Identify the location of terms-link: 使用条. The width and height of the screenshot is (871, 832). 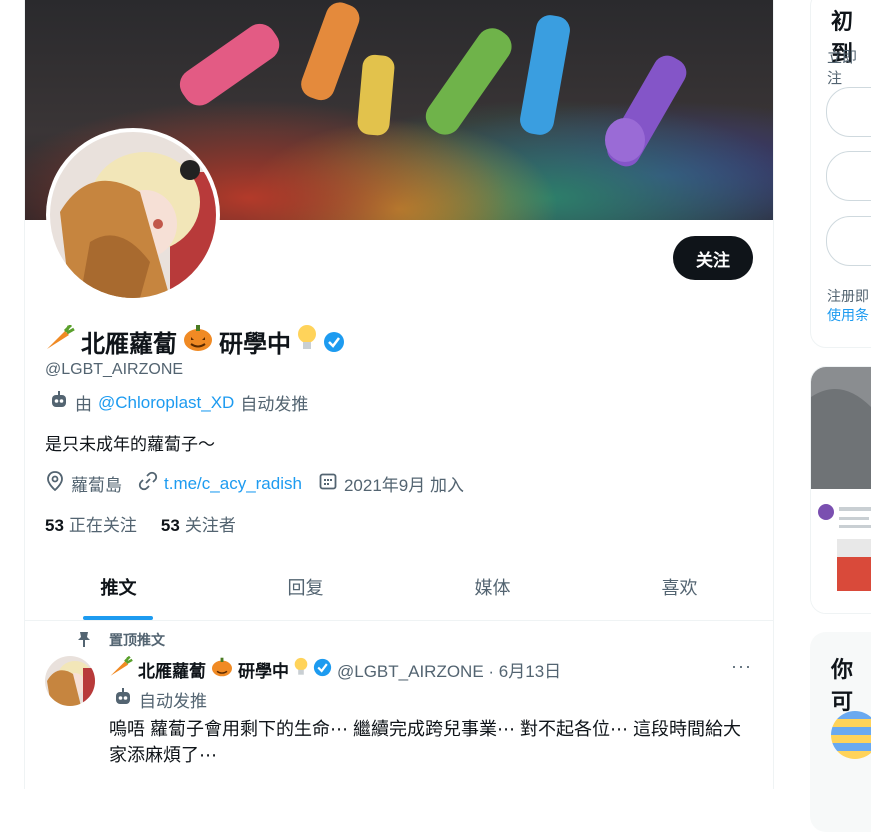
(848, 315).